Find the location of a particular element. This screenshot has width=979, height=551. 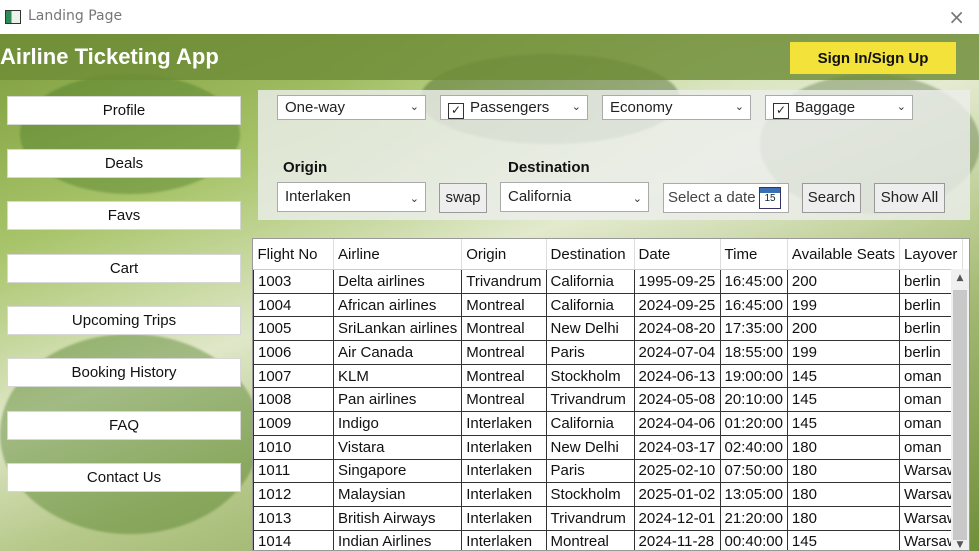

table-cell: 1995-09-25 is located at coordinates (677, 281).